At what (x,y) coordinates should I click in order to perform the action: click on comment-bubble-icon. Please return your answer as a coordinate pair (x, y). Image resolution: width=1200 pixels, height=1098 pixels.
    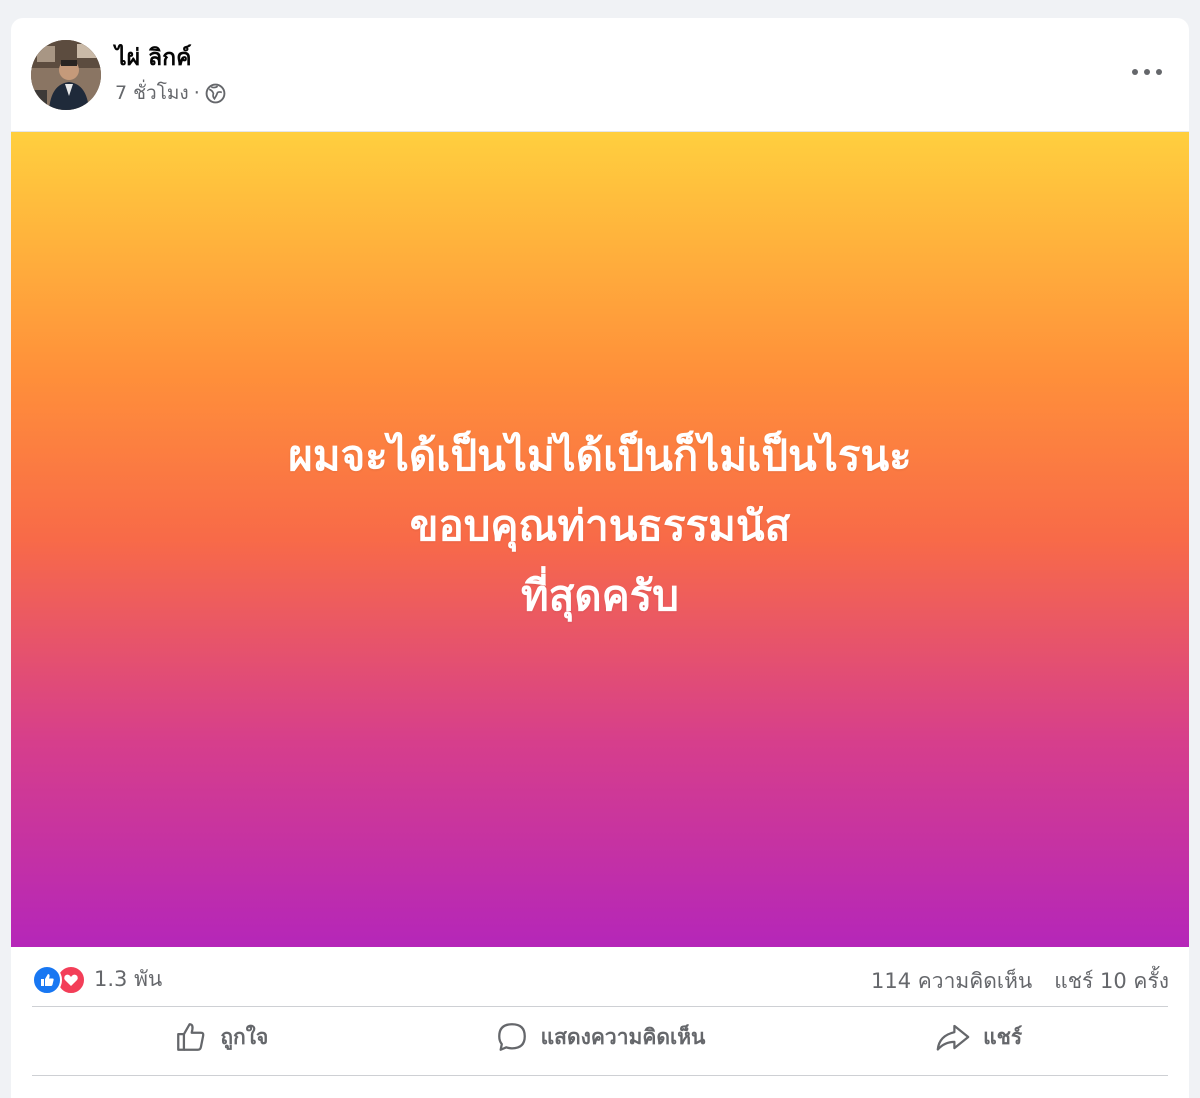
    Looking at the image, I should click on (511, 1037).